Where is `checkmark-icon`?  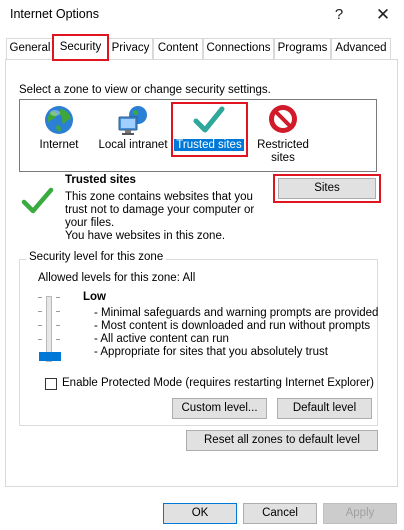 checkmark-icon is located at coordinates (209, 119).